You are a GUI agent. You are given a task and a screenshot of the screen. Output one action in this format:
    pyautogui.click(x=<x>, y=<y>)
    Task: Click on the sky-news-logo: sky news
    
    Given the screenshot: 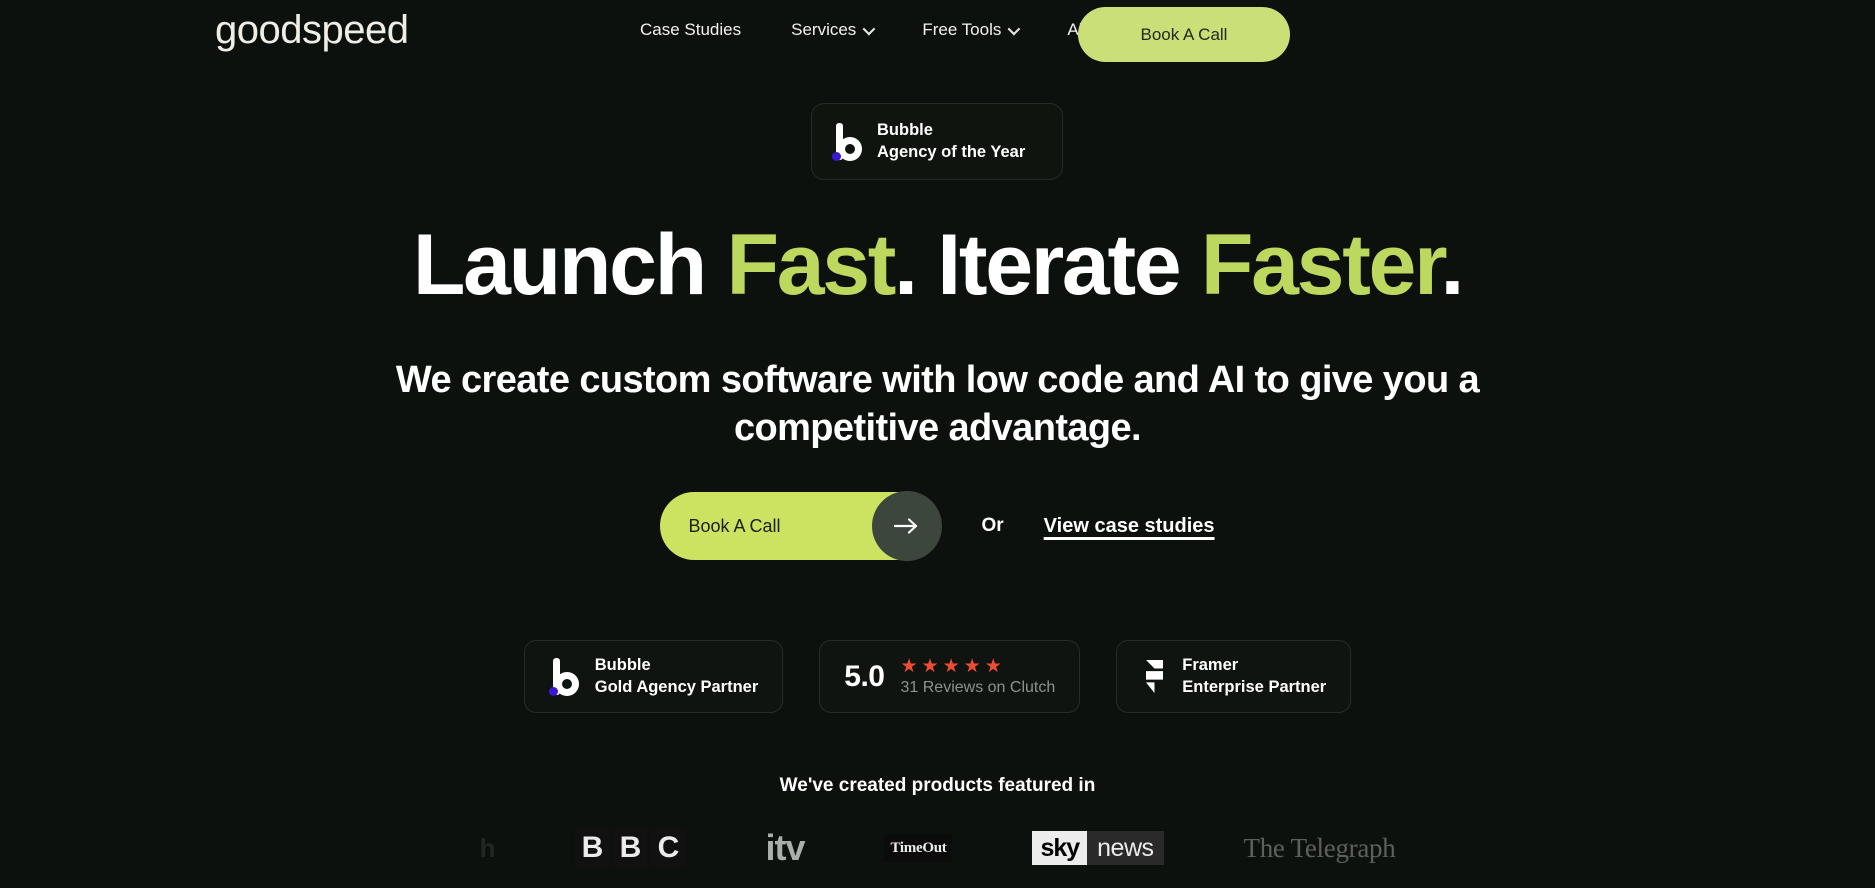 What is the action you would take?
    pyautogui.click(x=1098, y=848)
    